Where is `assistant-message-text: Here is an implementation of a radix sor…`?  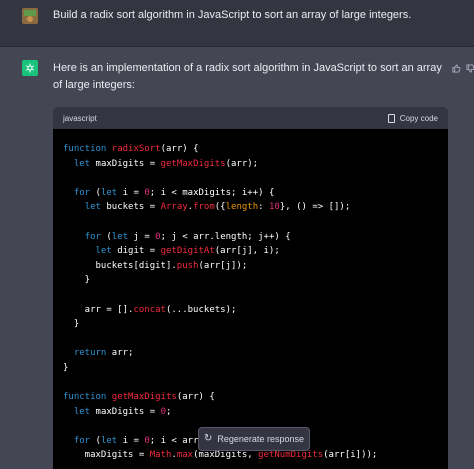 assistant-message-text: Here is an implementation of a radix sor… is located at coordinates (247, 76).